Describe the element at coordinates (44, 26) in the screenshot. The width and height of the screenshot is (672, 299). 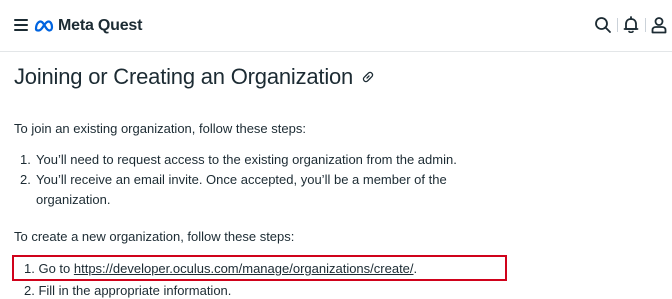
I see `meta-logo-icon` at that location.